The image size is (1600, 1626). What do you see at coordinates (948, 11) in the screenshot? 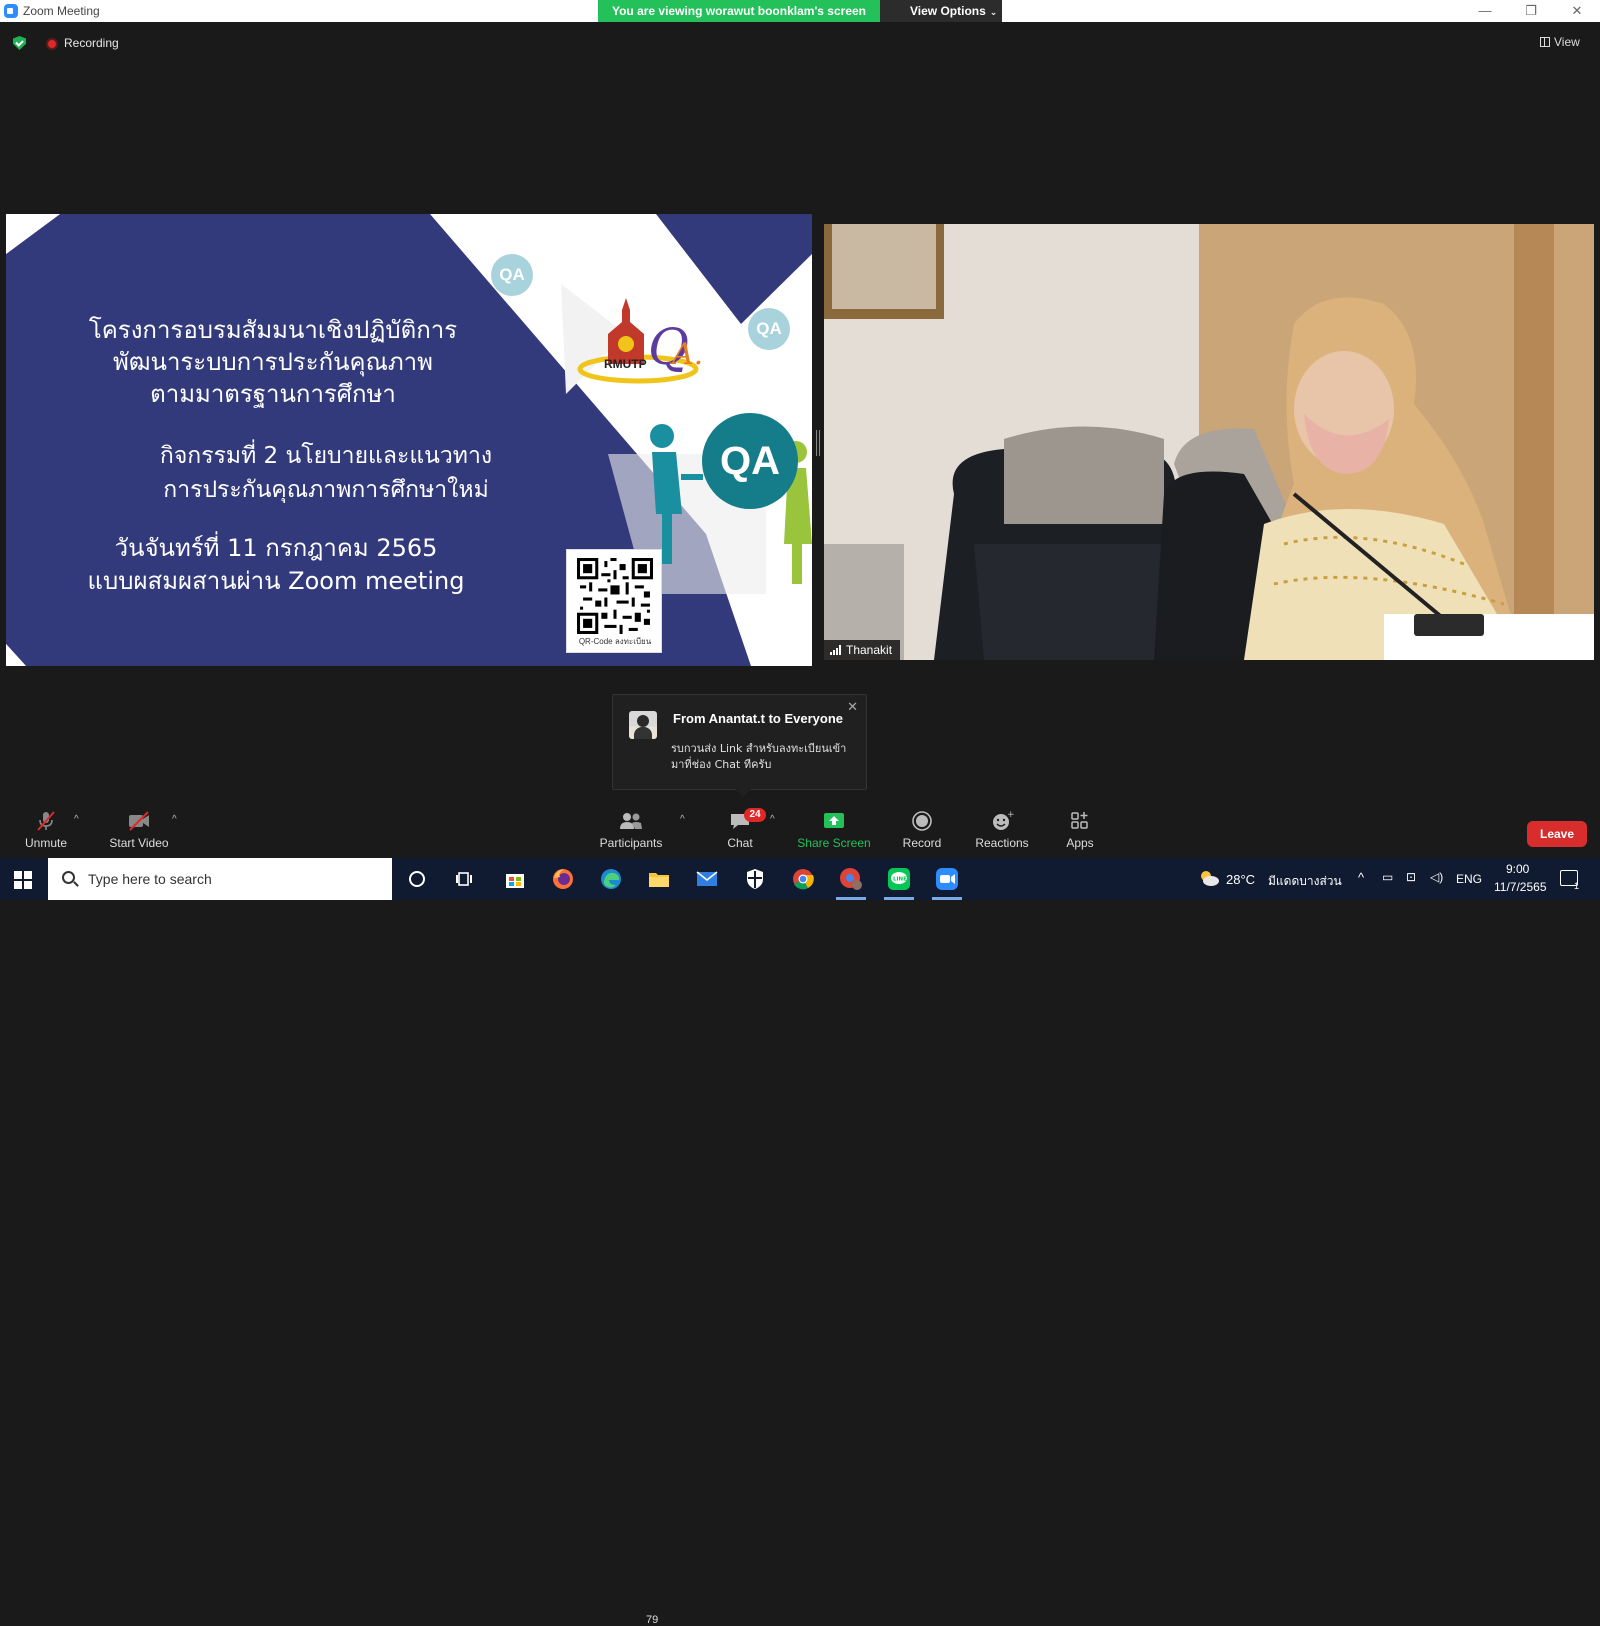
I see `view-options-label: View Options` at bounding box center [948, 11].